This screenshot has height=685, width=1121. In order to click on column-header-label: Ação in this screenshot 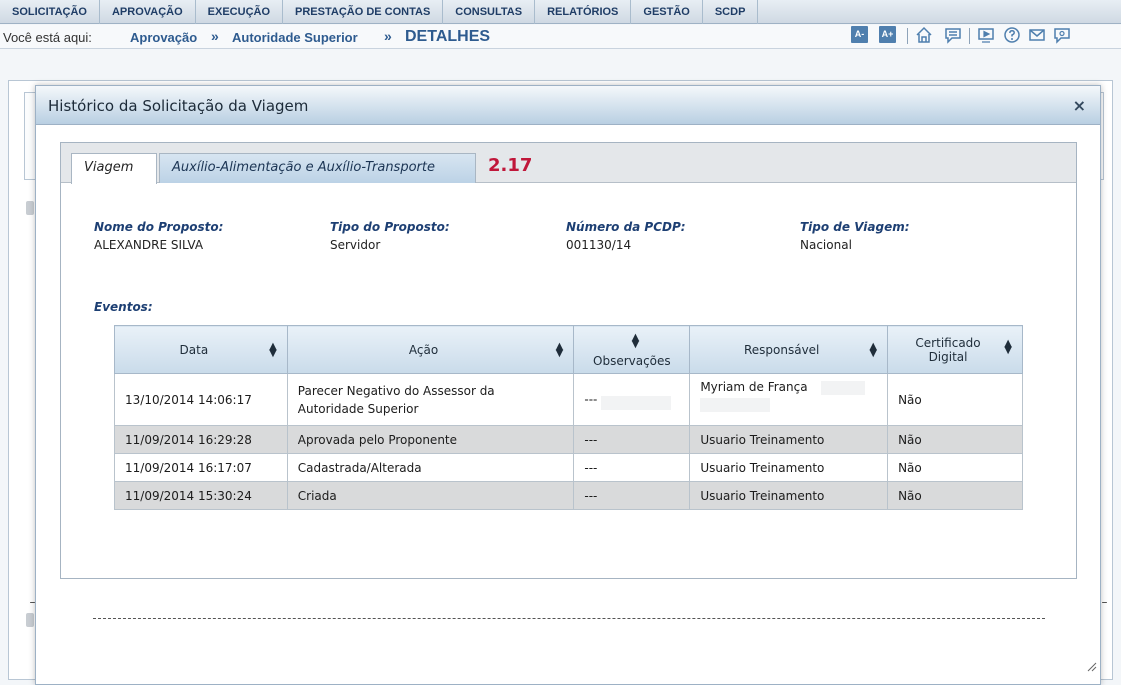, I will do `click(423, 349)`.